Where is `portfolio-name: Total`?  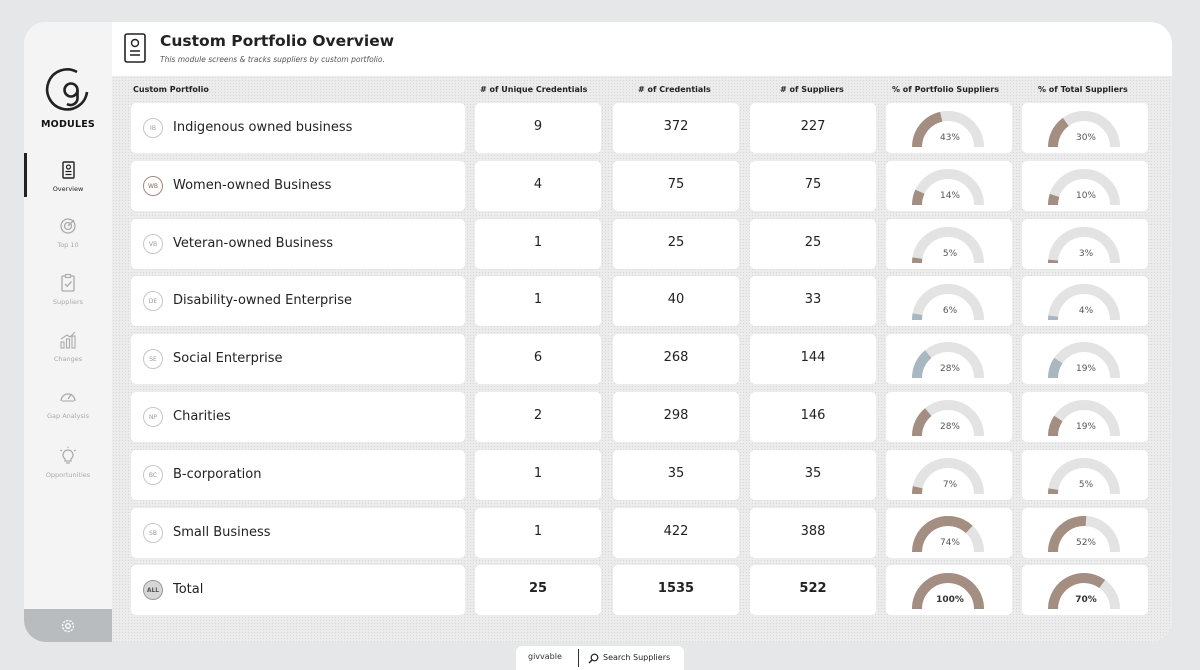
portfolio-name: Total is located at coordinates (188, 590).